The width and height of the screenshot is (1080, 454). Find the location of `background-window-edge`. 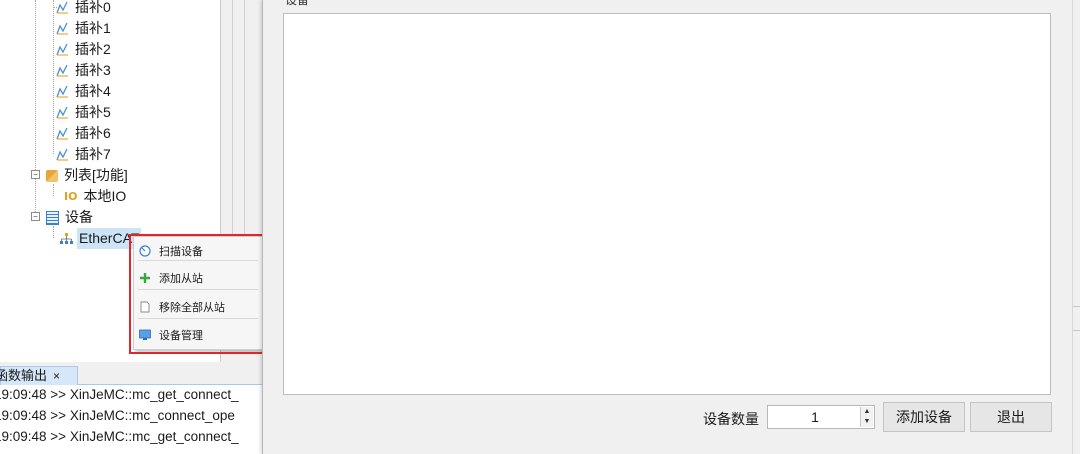

background-window-edge is located at coordinates (1076, 227).